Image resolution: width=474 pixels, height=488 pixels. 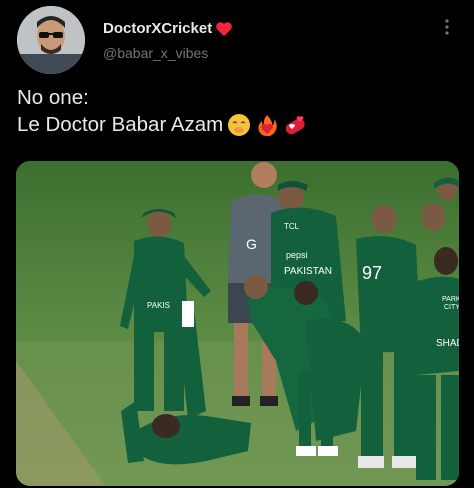 I want to click on jersey-text-pakistan: PAKISTAN, so click(x=308, y=271).